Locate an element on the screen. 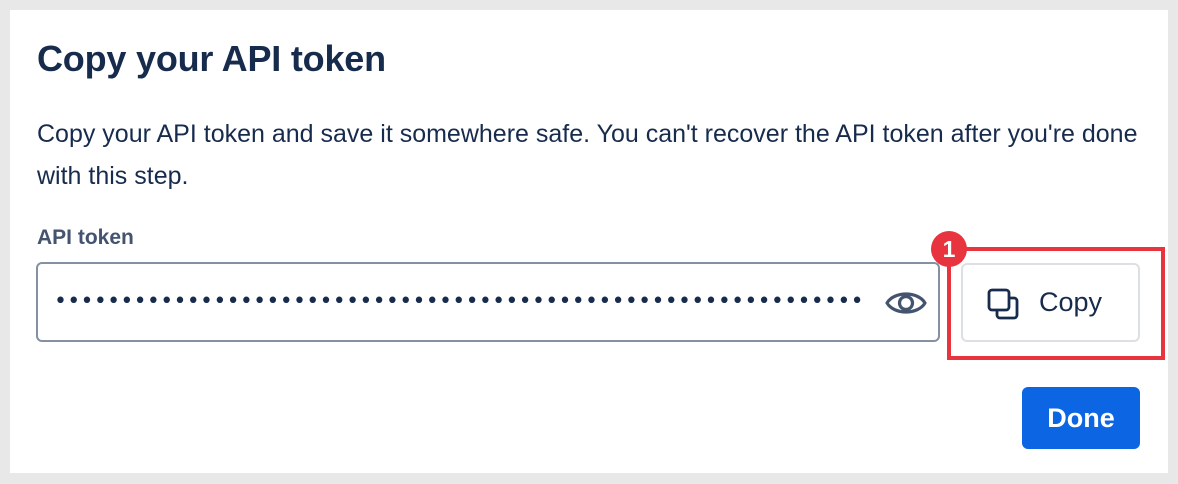 The image size is (1178, 484). eye-icon is located at coordinates (906, 303).